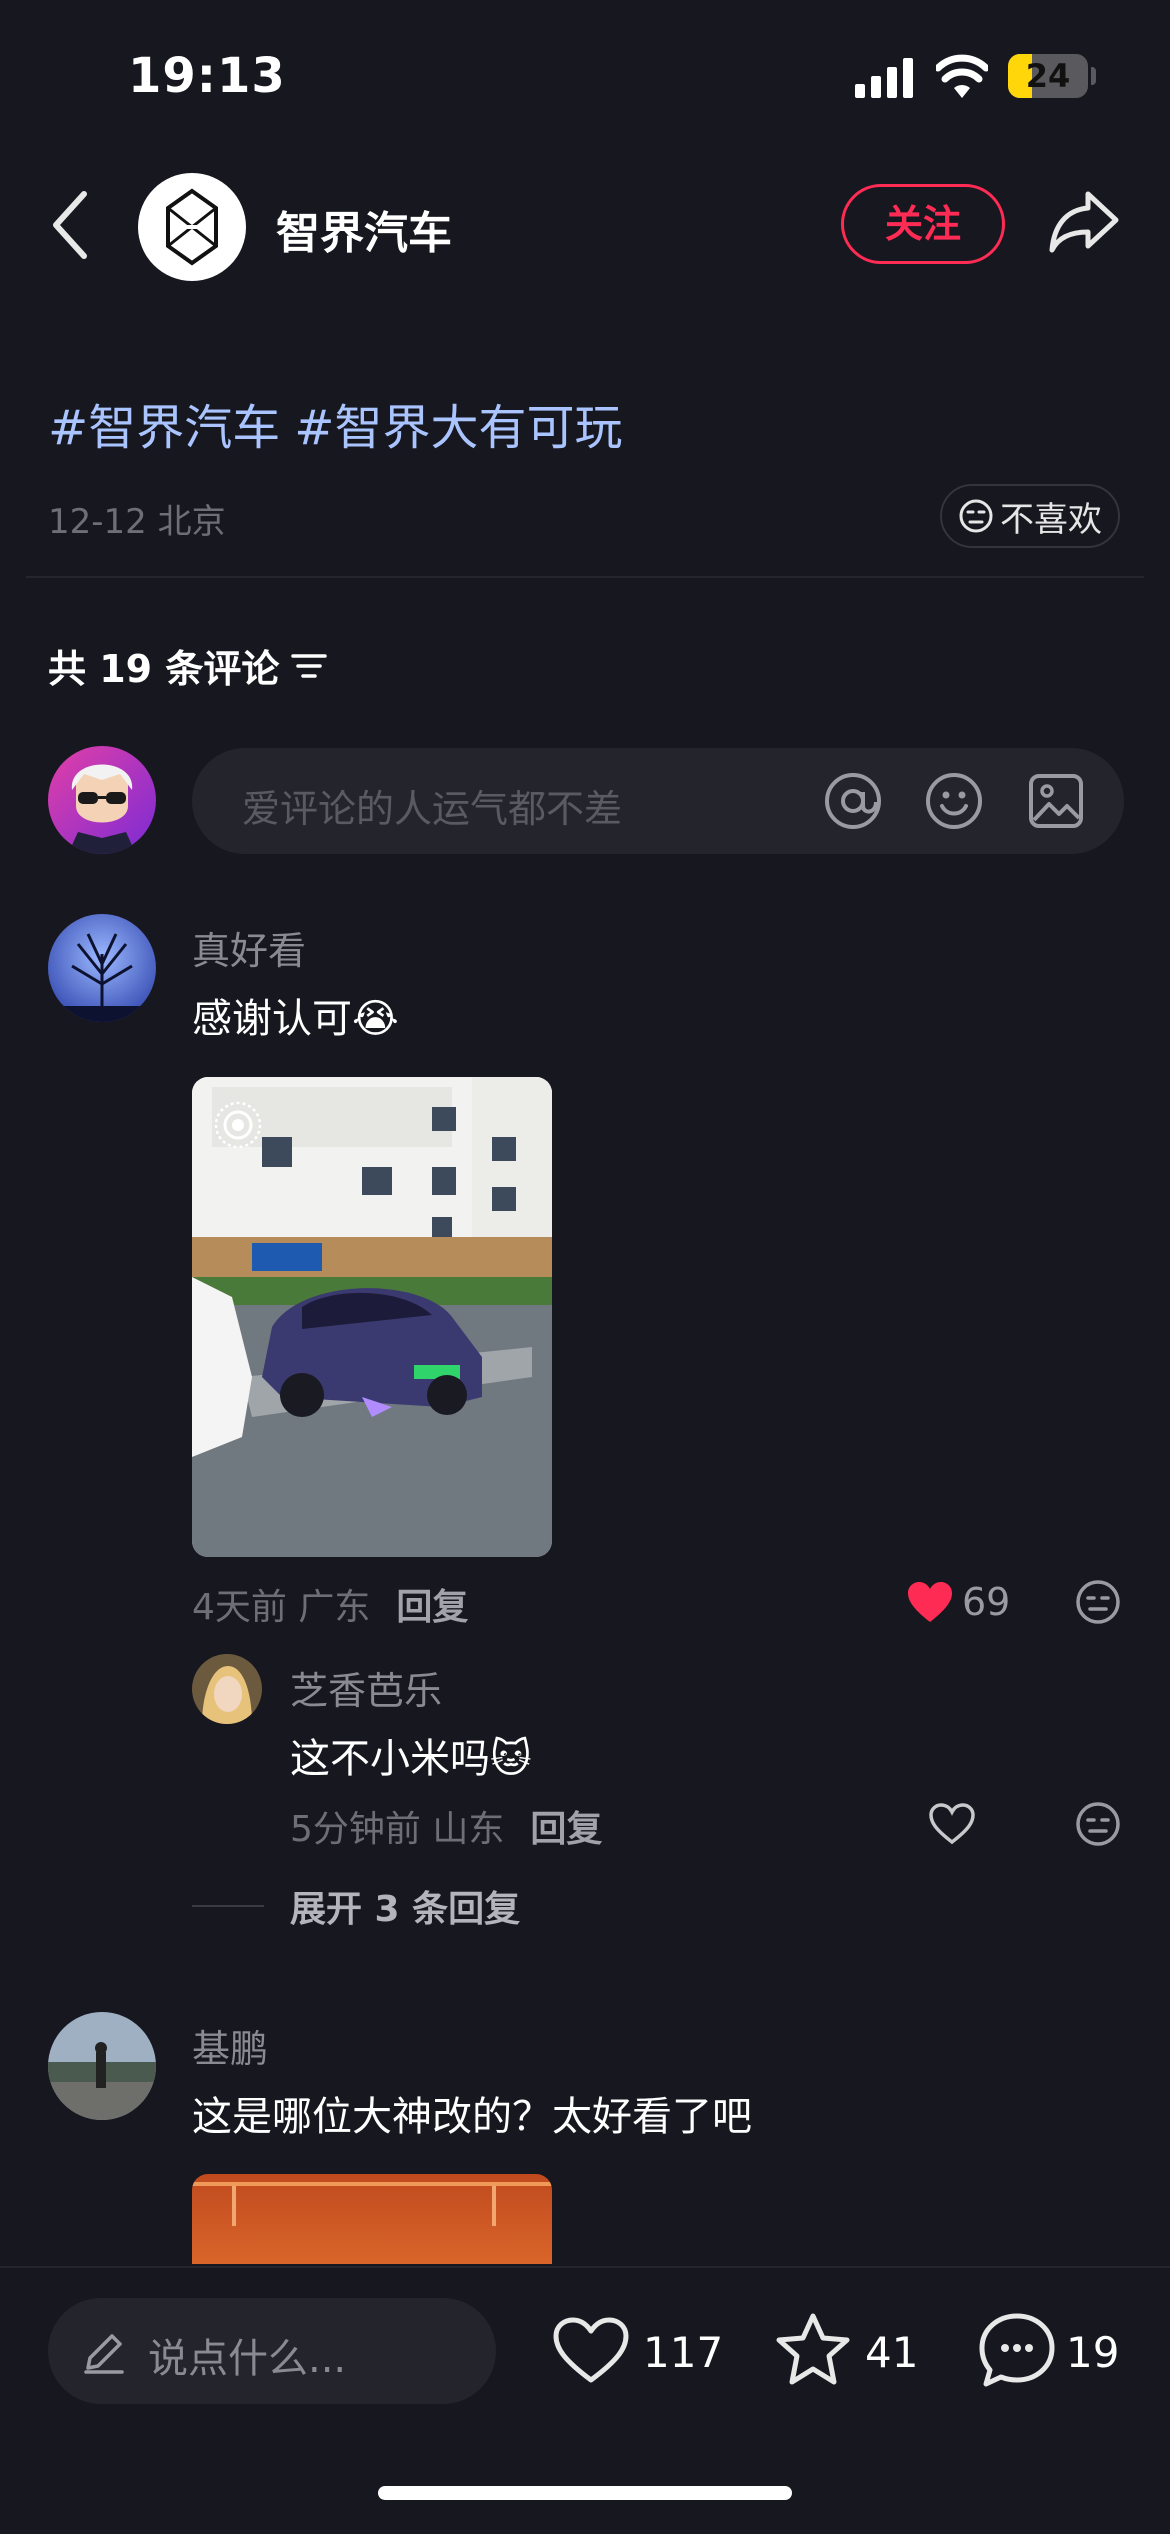  What do you see at coordinates (1084, 222) in the screenshot?
I see `share-icon` at bounding box center [1084, 222].